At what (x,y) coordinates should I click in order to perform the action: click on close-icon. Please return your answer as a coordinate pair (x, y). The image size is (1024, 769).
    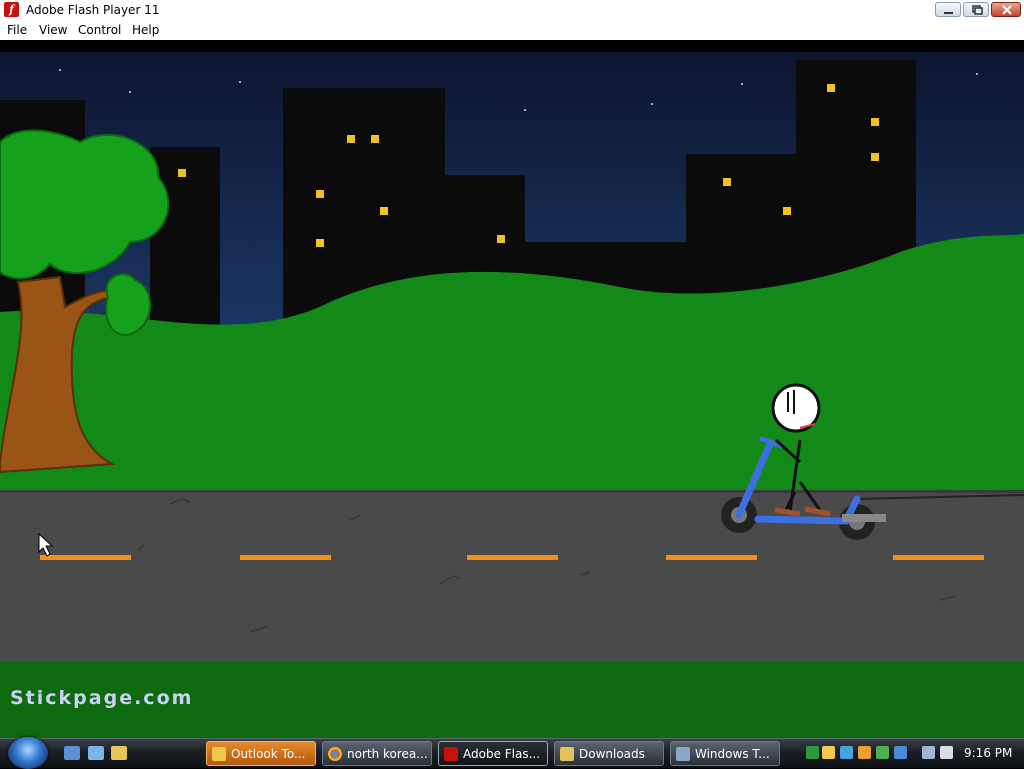
    Looking at the image, I should click on (1007, 10).